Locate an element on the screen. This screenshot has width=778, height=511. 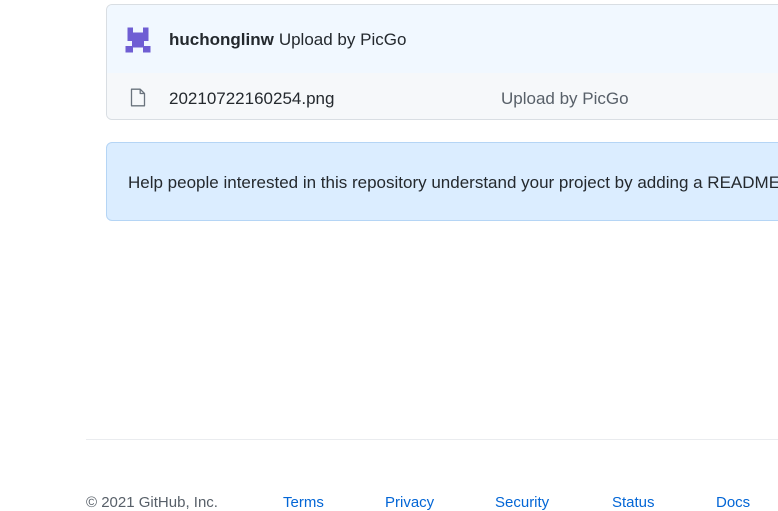
file-commit-message-link: Upload by PicGo is located at coordinates (565, 99).